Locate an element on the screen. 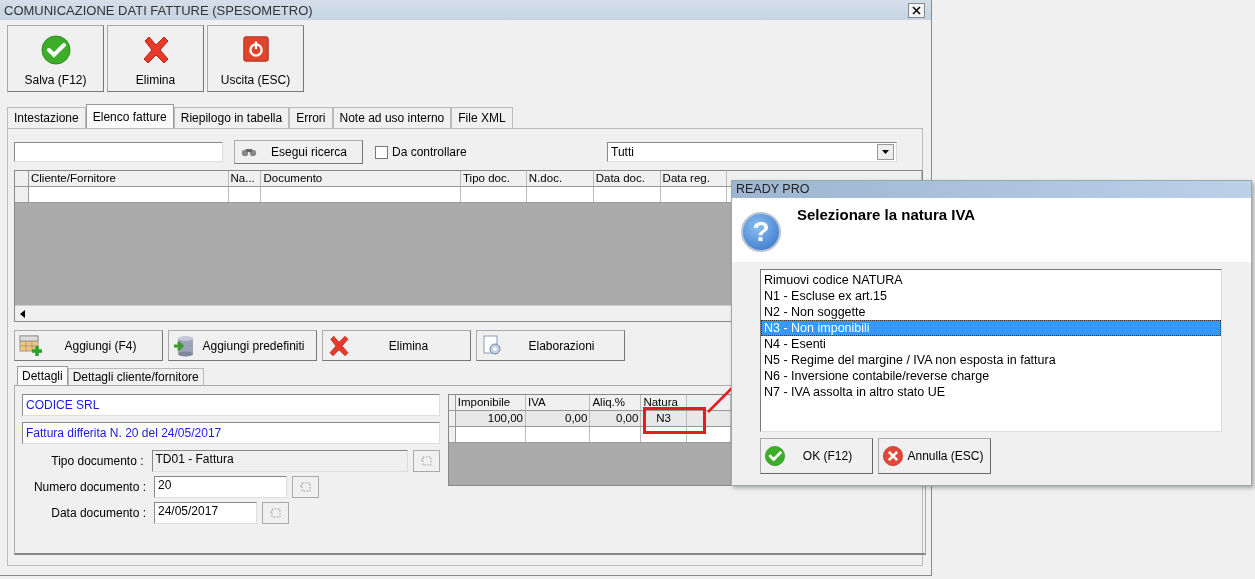 The width and height of the screenshot is (1255, 579). toolbar-button: Elimina is located at coordinates (155, 58).